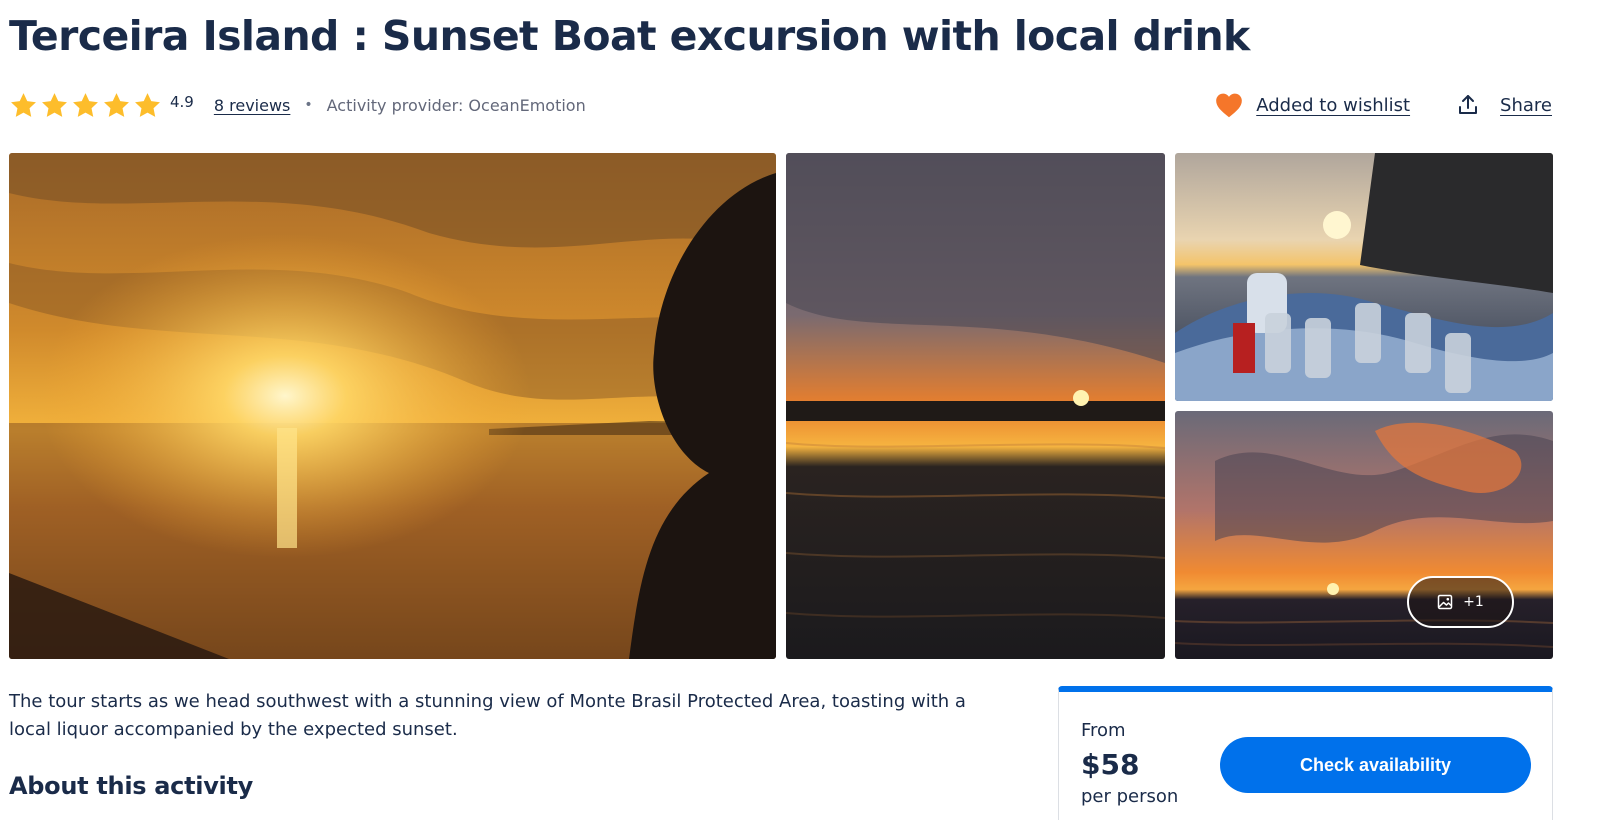 This screenshot has height=820, width=1600. I want to click on boat-photo, so click(1364, 277).